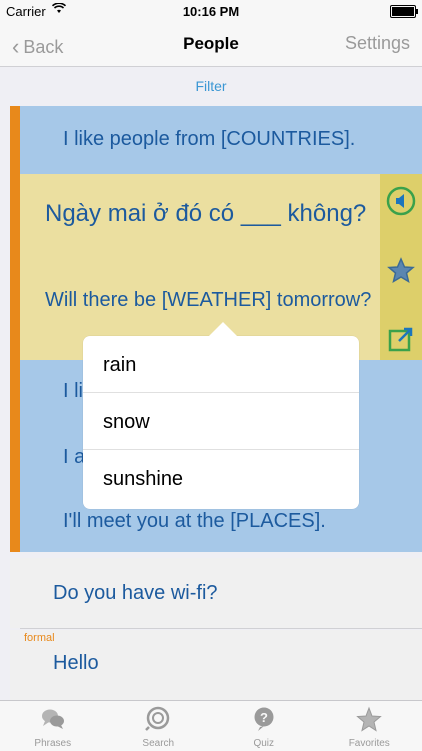  Describe the element at coordinates (210, 213) in the screenshot. I see `phrase-vietnamese: Ngày mai ở đó có ___ không?` at that location.